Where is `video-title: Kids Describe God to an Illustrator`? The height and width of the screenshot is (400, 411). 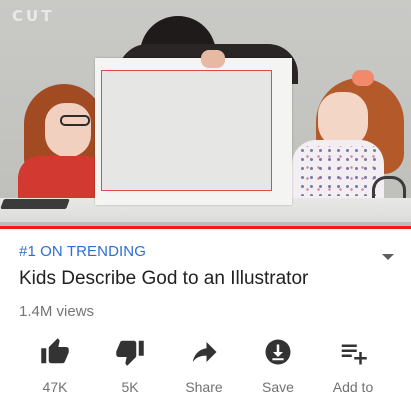
video-title: Kids Describe God to an Illustrator is located at coordinates (164, 278).